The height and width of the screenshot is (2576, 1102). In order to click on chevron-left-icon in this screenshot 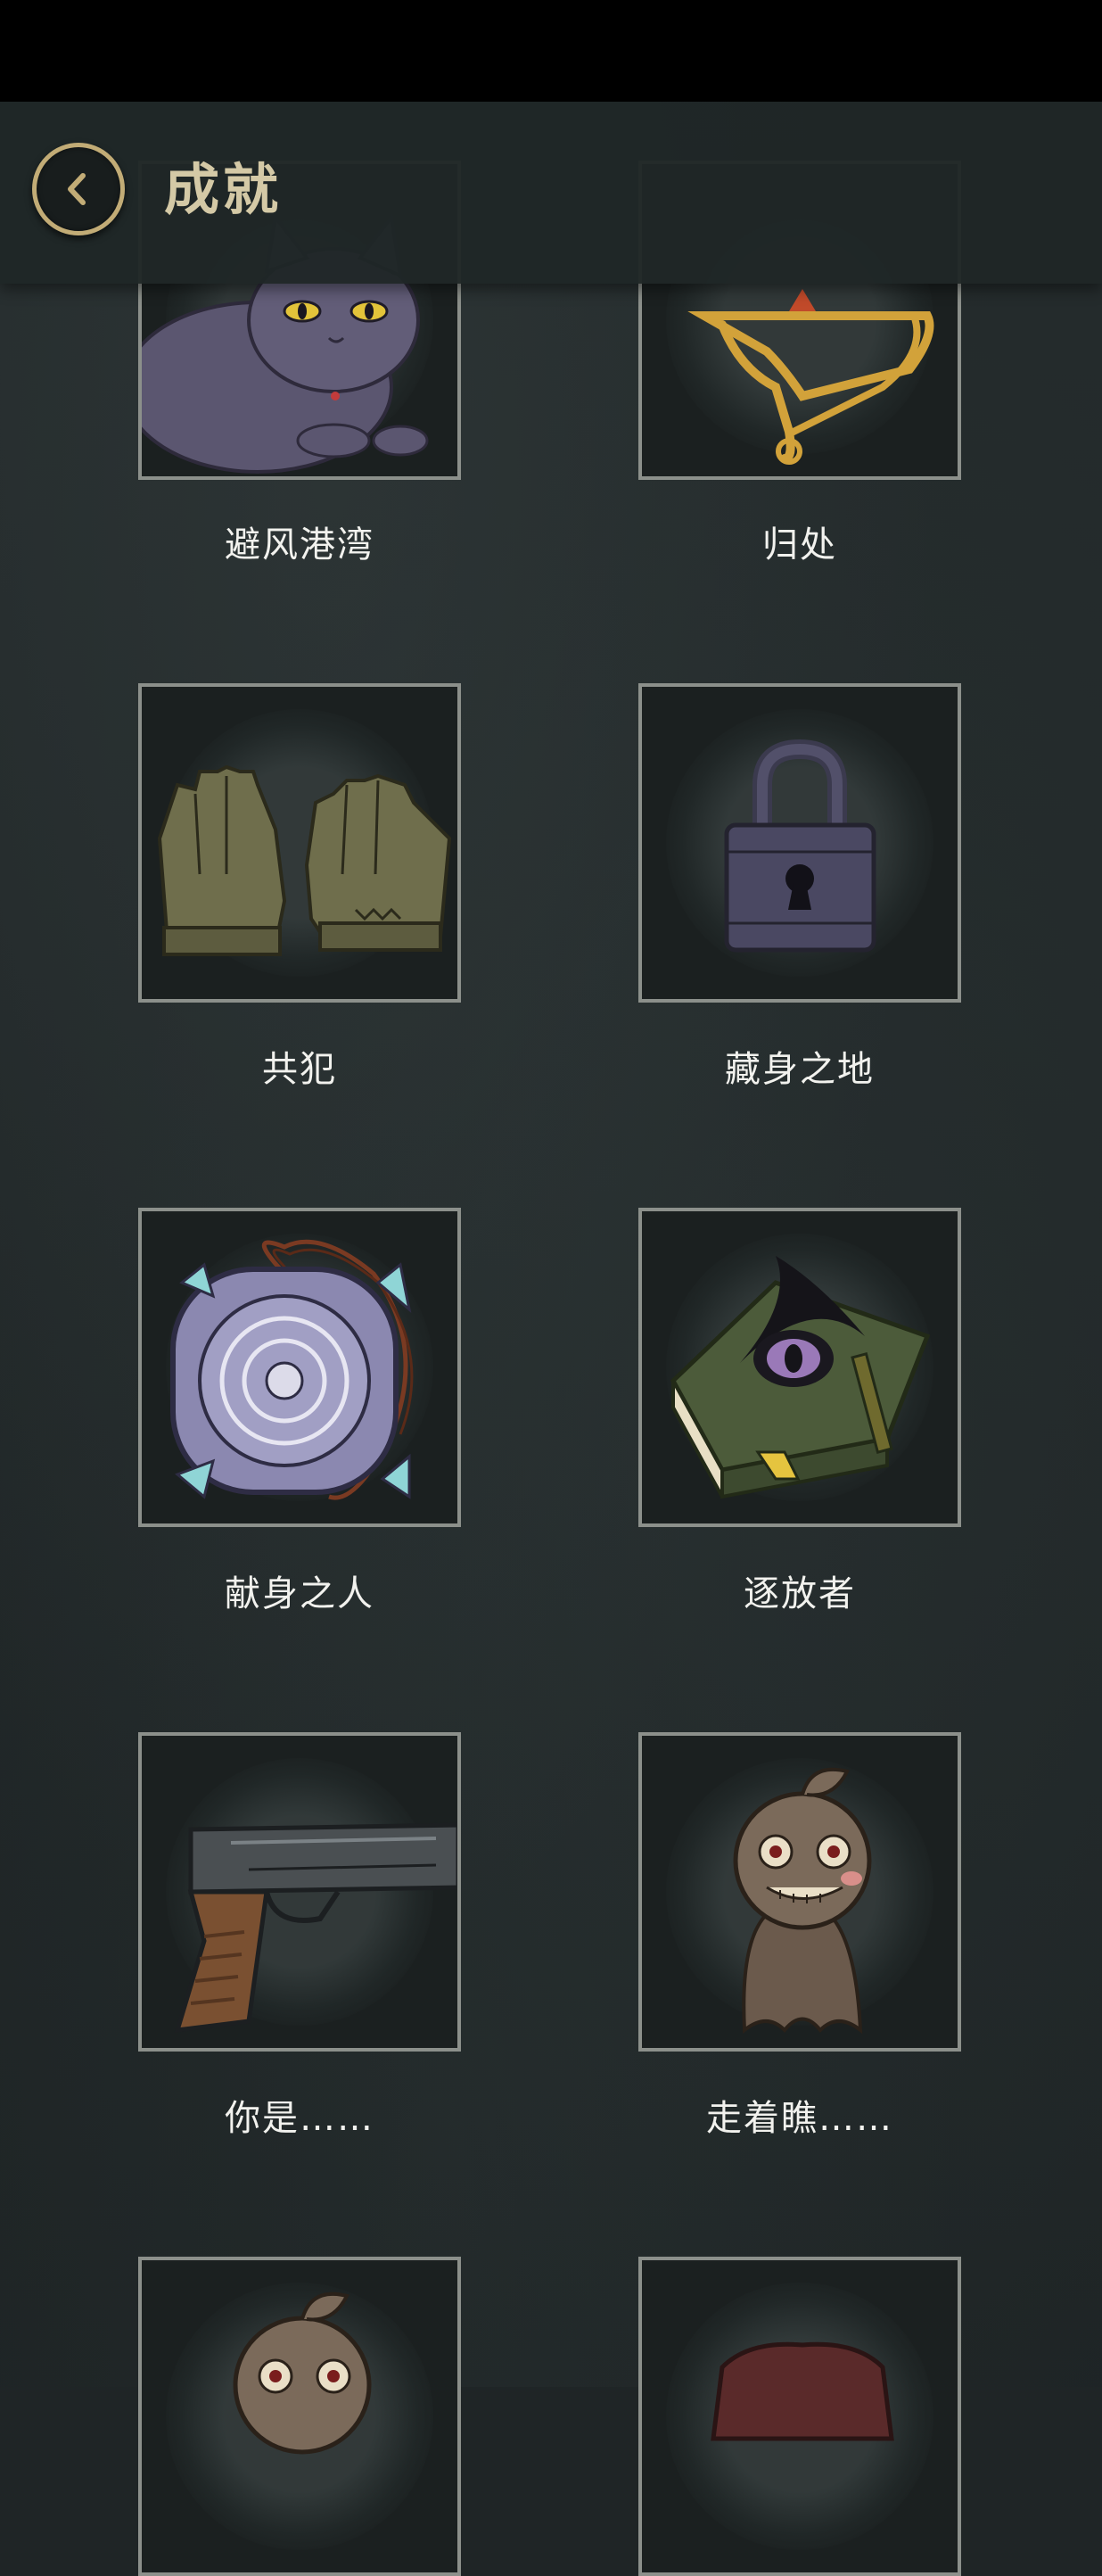, I will do `click(77, 189)`.